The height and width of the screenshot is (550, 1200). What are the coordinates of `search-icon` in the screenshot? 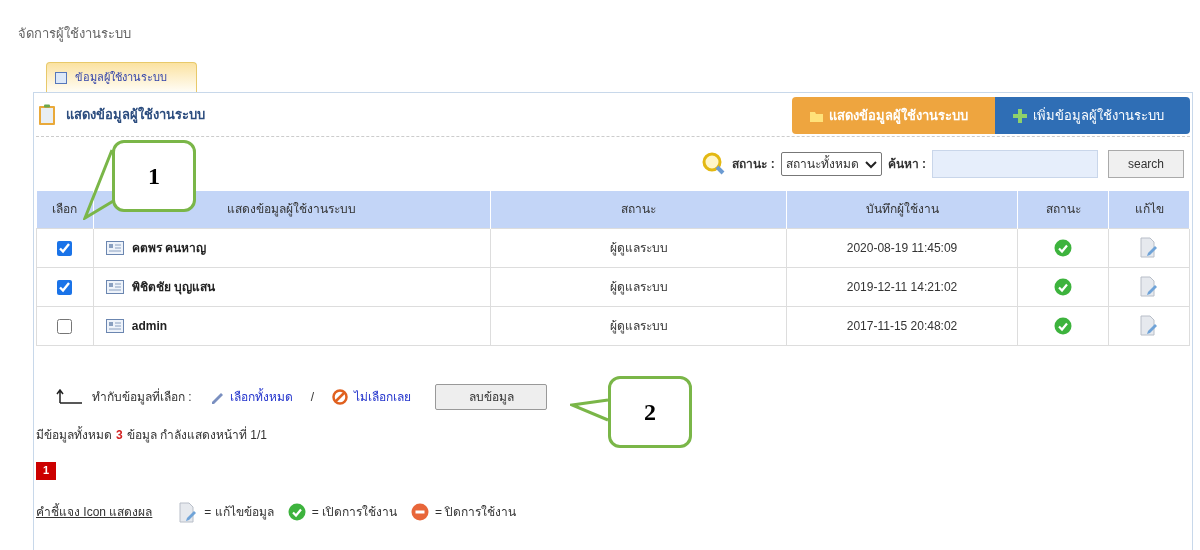 It's located at (714, 164).